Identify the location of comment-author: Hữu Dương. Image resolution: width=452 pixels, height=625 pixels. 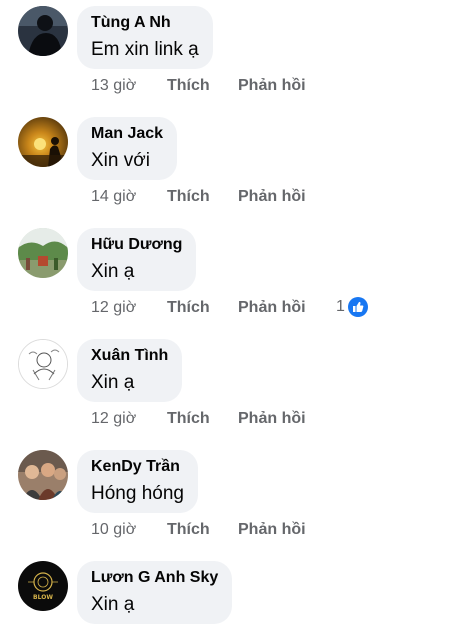
(136, 245).